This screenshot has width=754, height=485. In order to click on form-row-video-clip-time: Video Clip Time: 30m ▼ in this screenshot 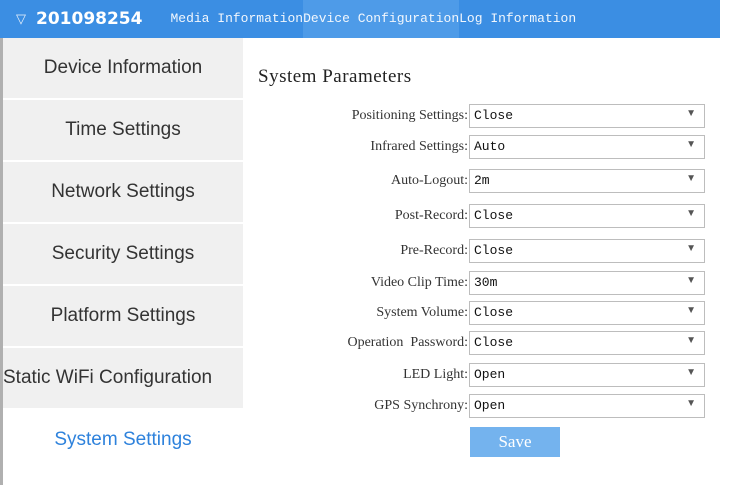, I will do `click(481, 283)`.